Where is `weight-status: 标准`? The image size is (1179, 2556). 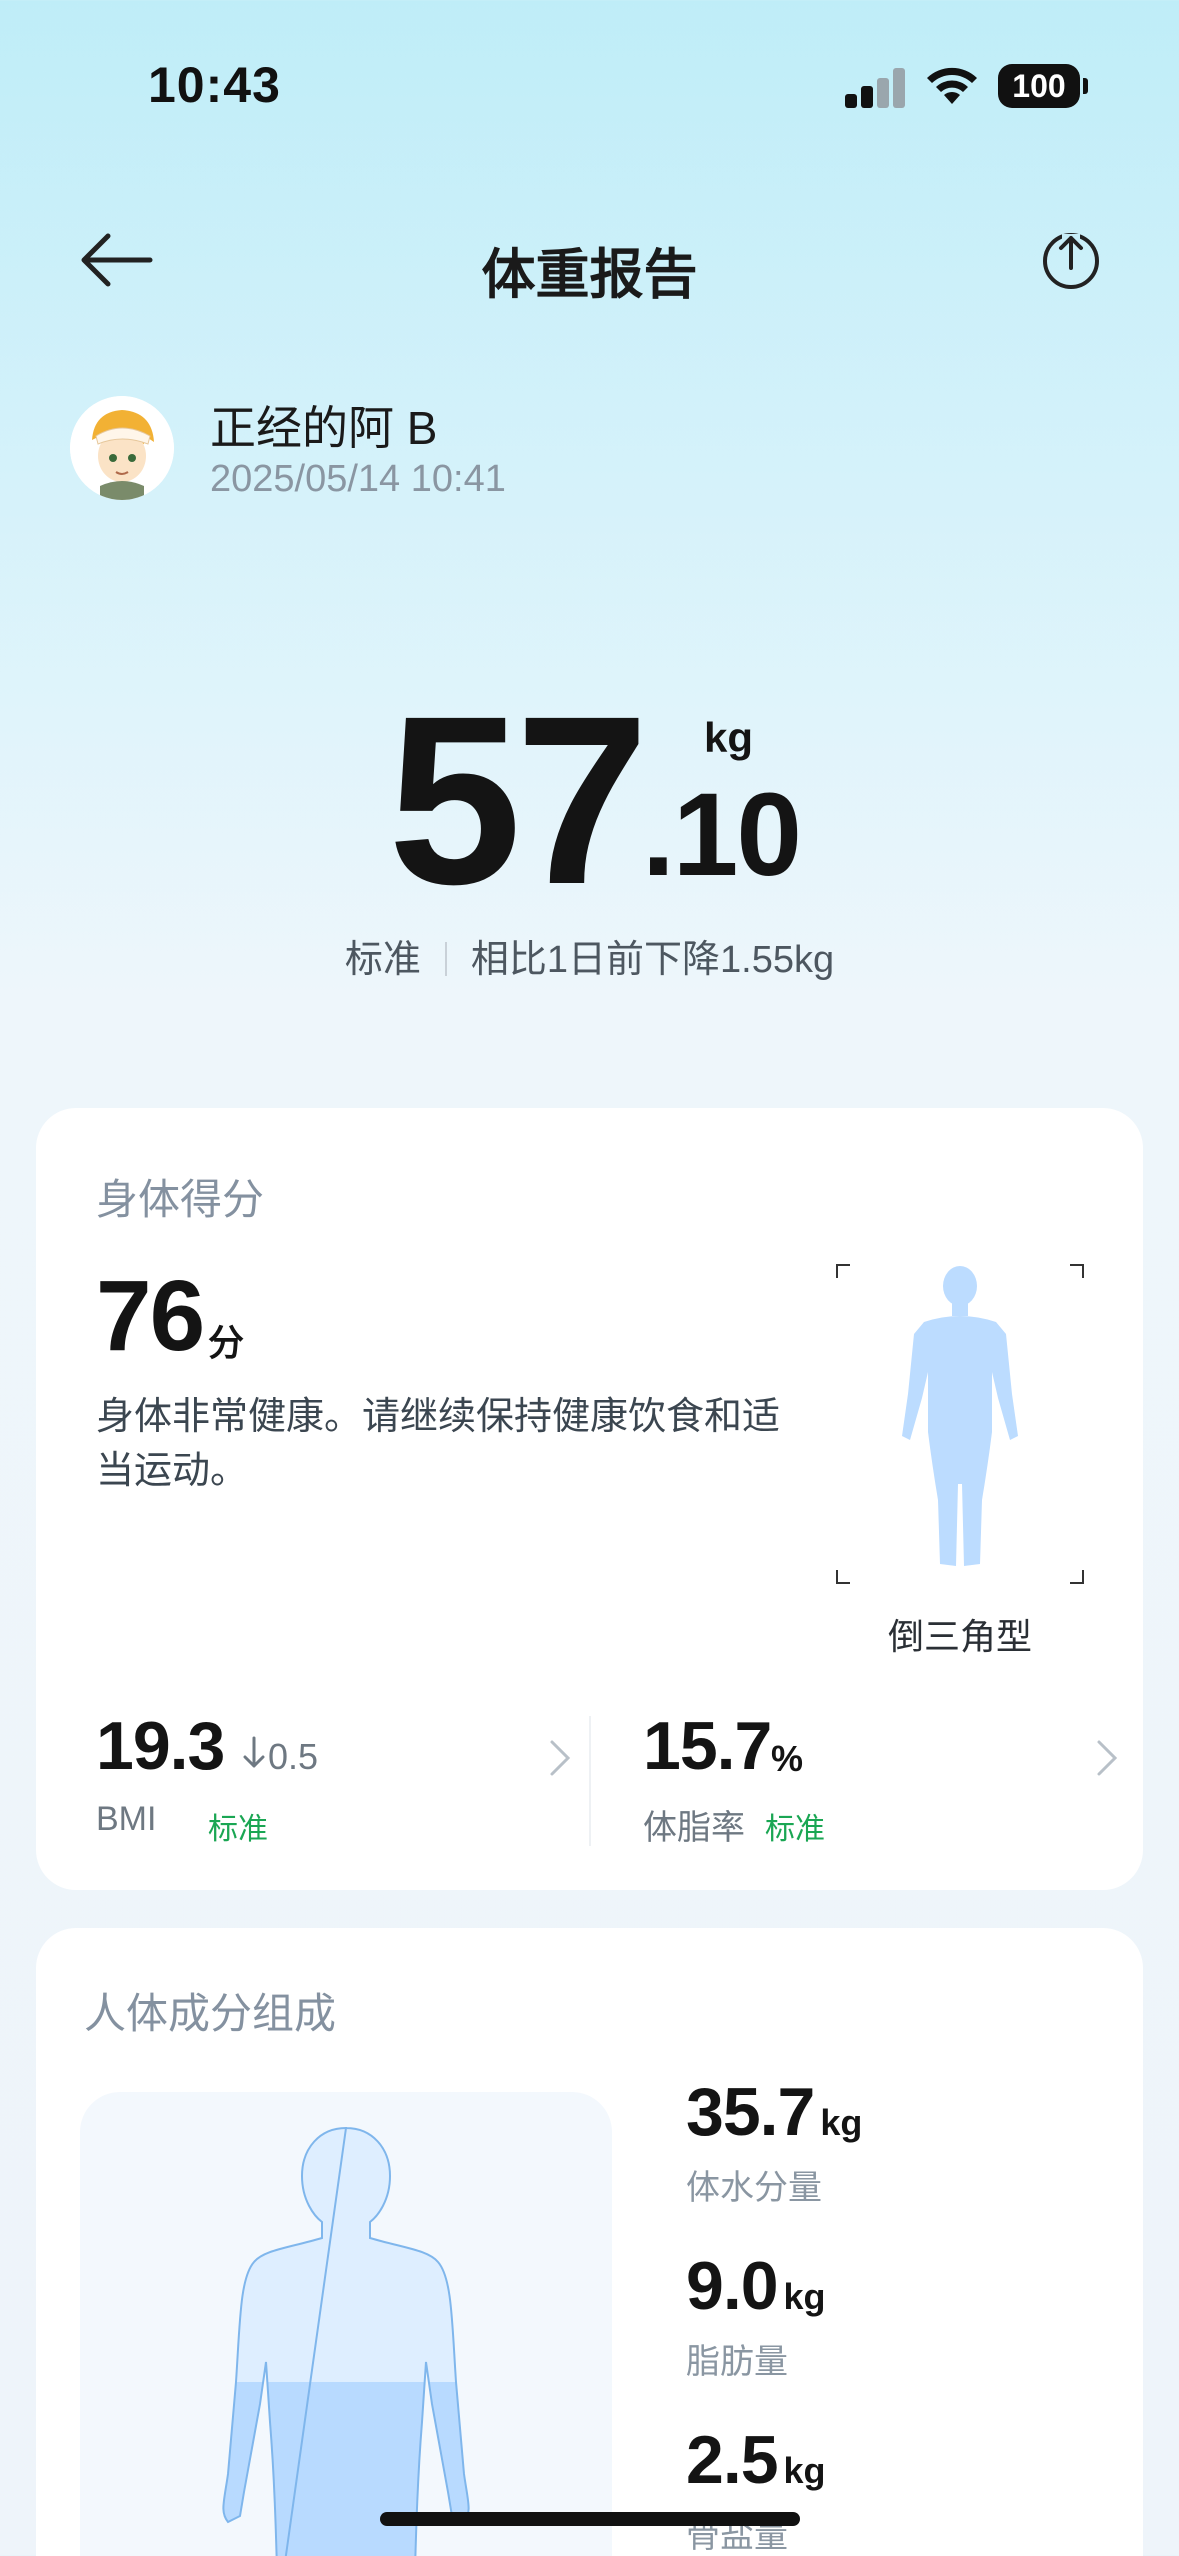 weight-status: 标准 is located at coordinates (382, 960).